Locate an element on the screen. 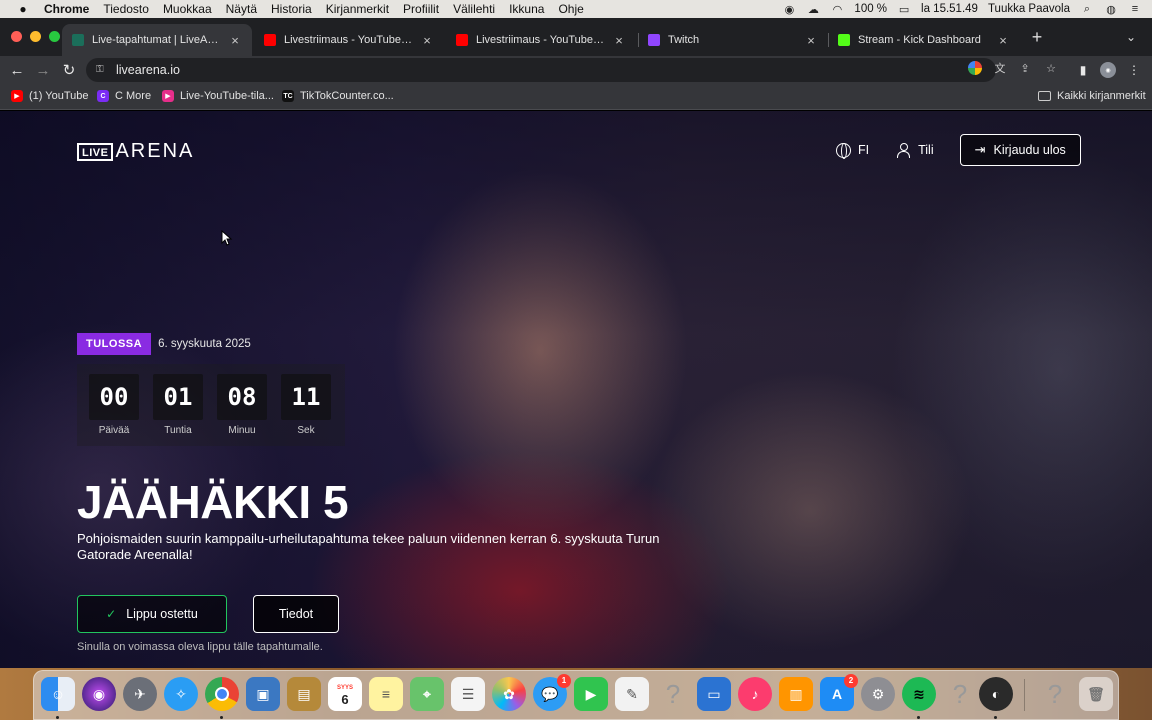  menu-help: Ohje is located at coordinates (570, 9).